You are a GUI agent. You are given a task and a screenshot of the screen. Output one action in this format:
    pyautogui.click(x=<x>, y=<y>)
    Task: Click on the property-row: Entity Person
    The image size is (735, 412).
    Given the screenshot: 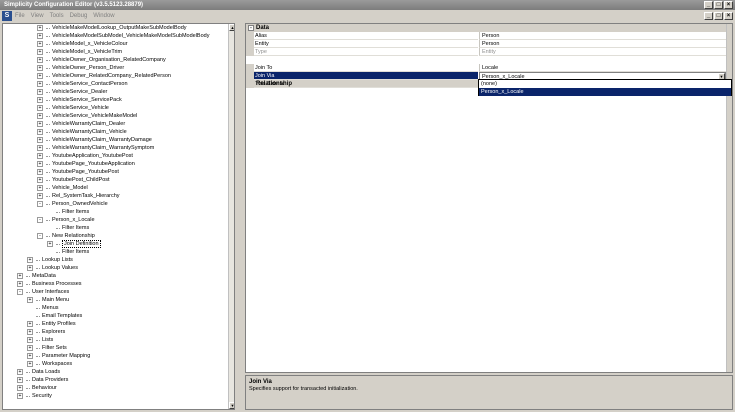 What is the action you would take?
    pyautogui.click(x=486, y=44)
    